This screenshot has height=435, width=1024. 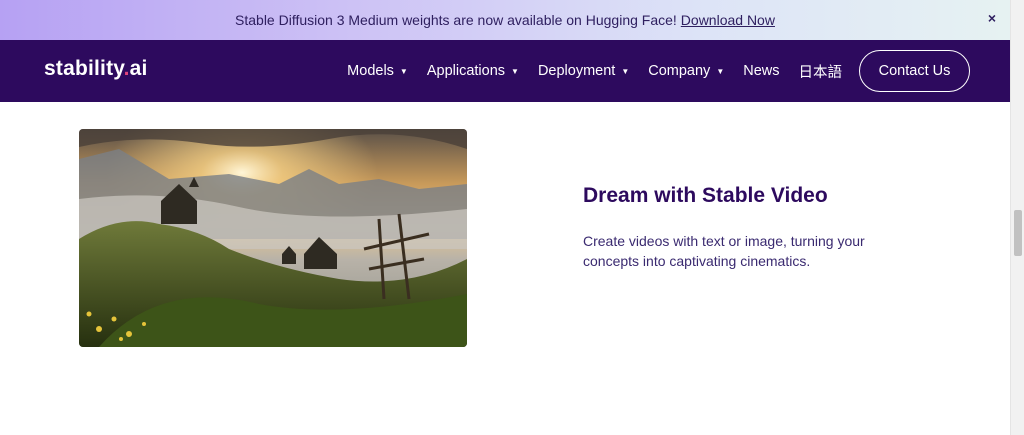 I want to click on stability-logo: stability.ai, so click(x=96, y=69).